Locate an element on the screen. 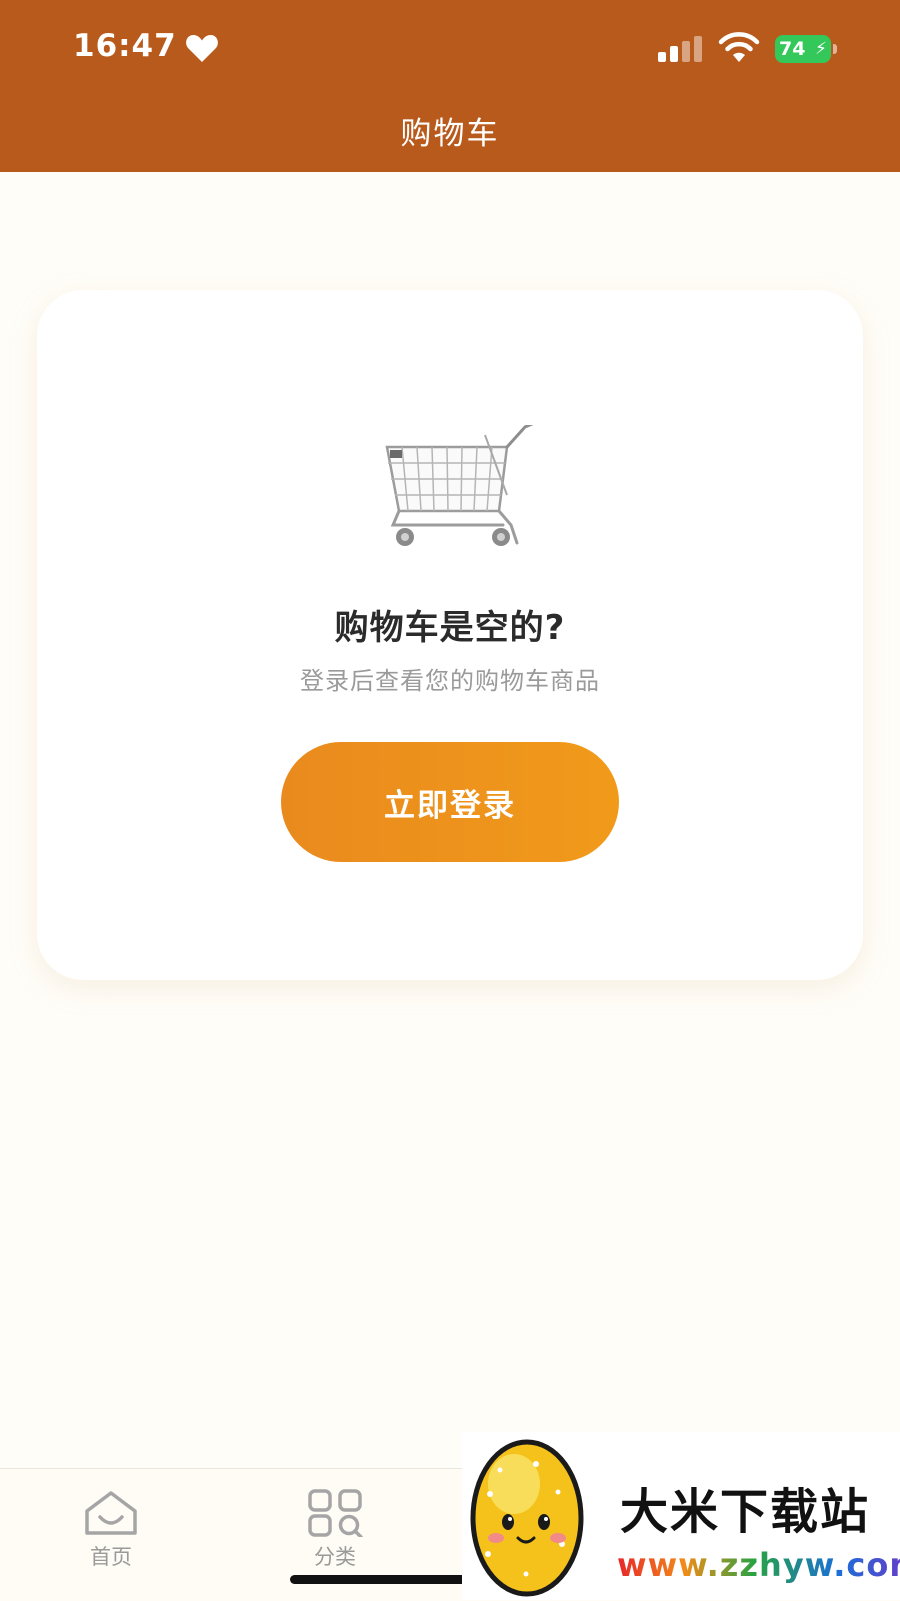  nav-label-home: 首页 is located at coordinates (111, 1557).